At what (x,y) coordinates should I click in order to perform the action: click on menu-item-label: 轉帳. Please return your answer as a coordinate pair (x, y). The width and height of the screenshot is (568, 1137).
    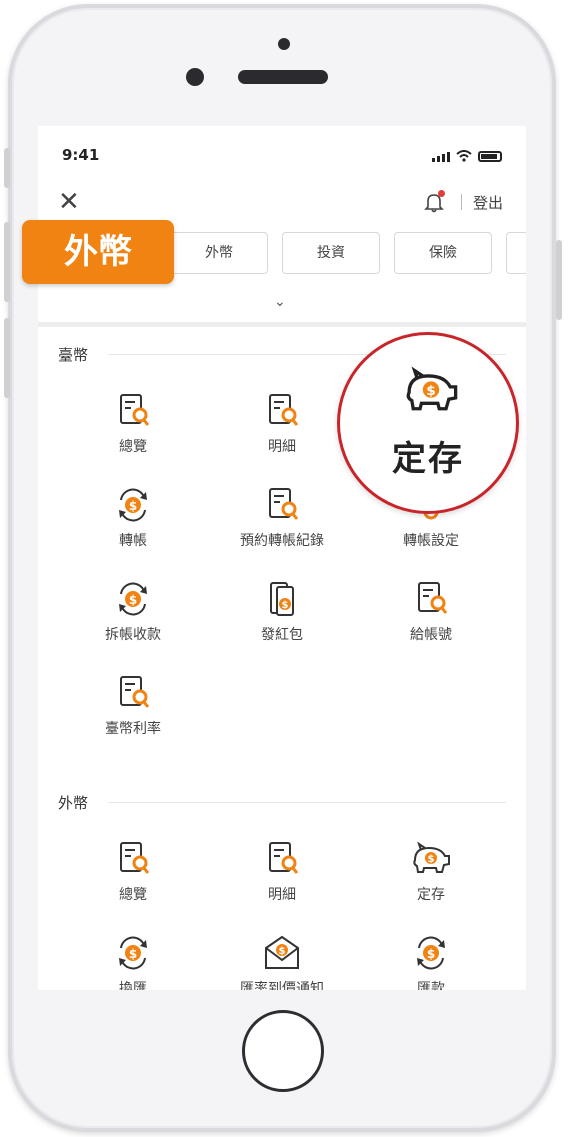
    Looking at the image, I should click on (133, 541).